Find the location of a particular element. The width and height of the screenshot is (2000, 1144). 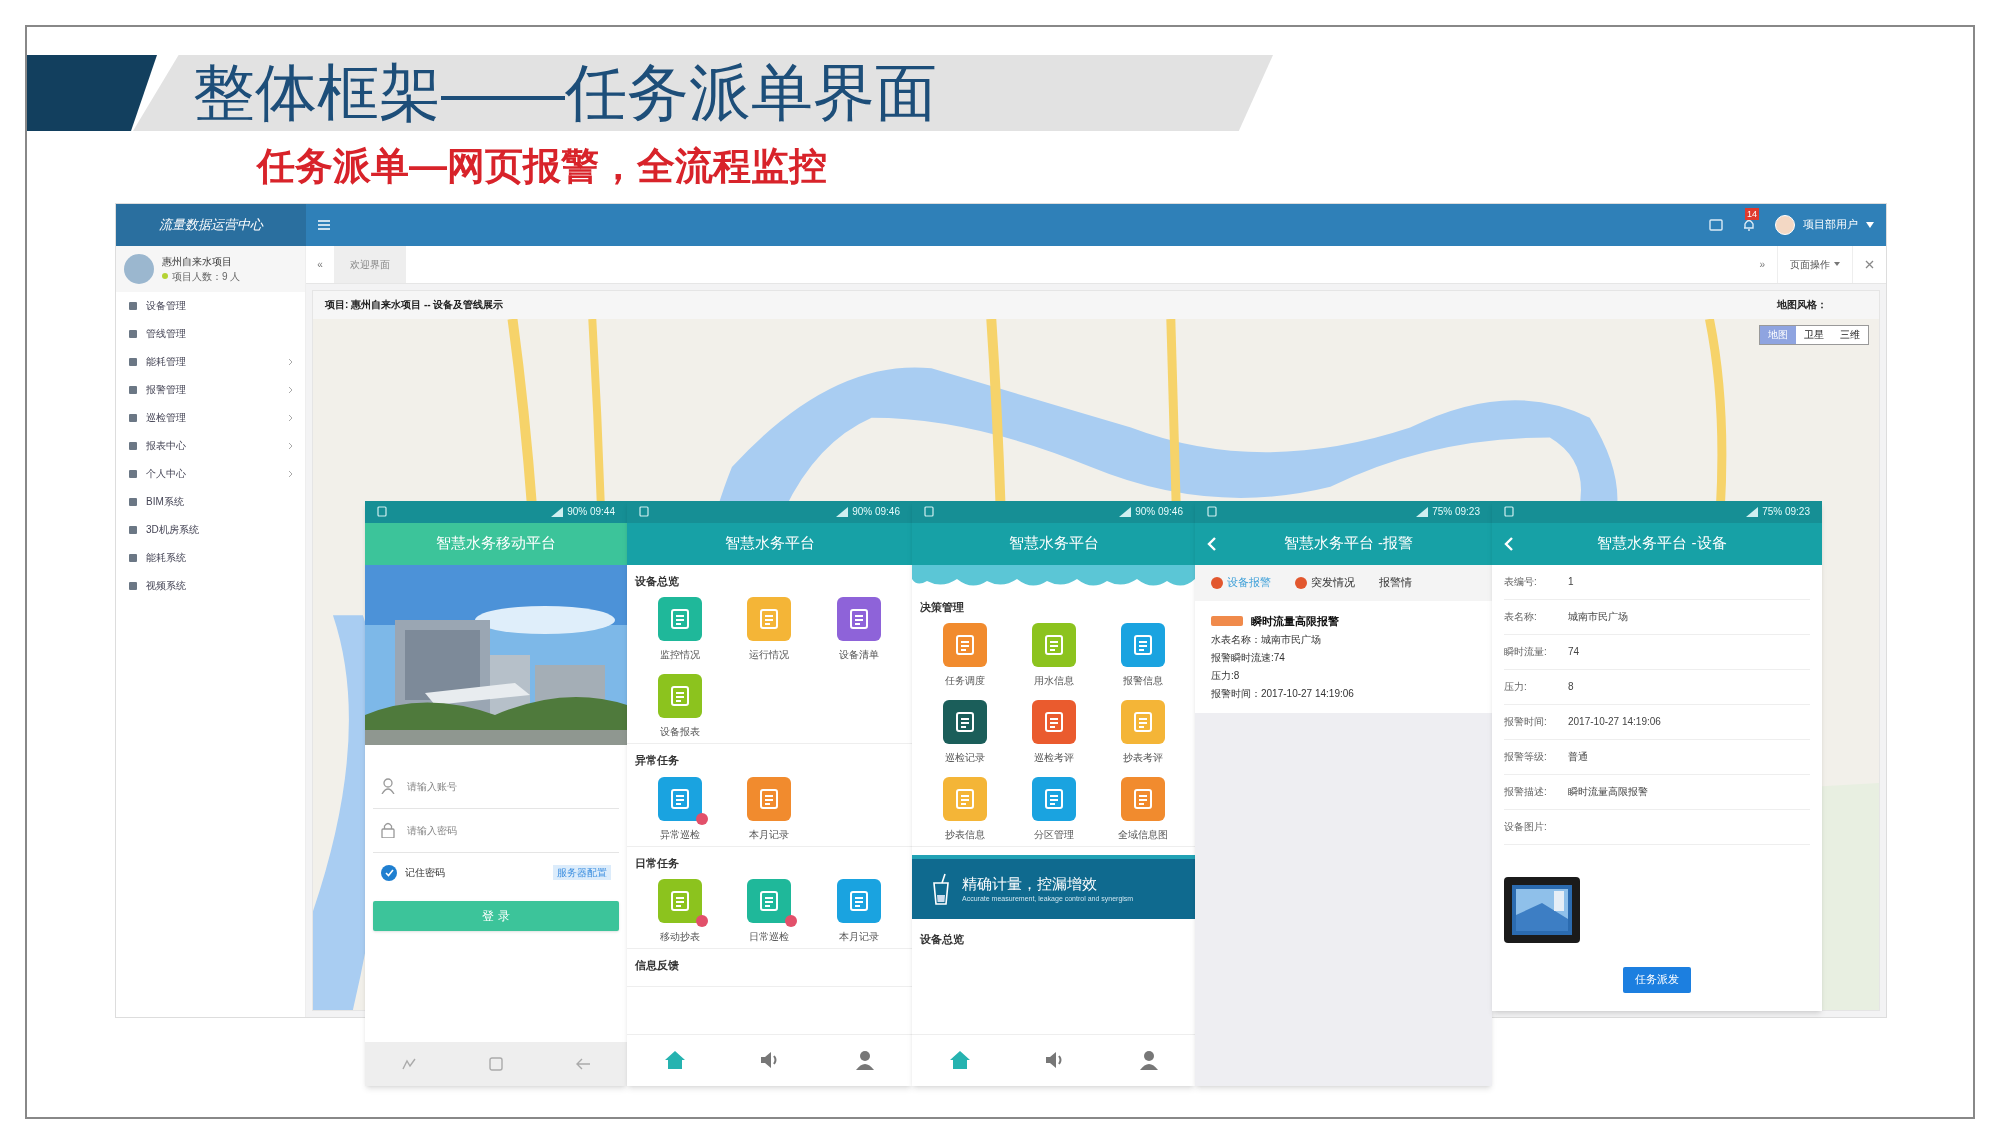

sidebar-item: 能耗管理 is located at coordinates (210, 361).